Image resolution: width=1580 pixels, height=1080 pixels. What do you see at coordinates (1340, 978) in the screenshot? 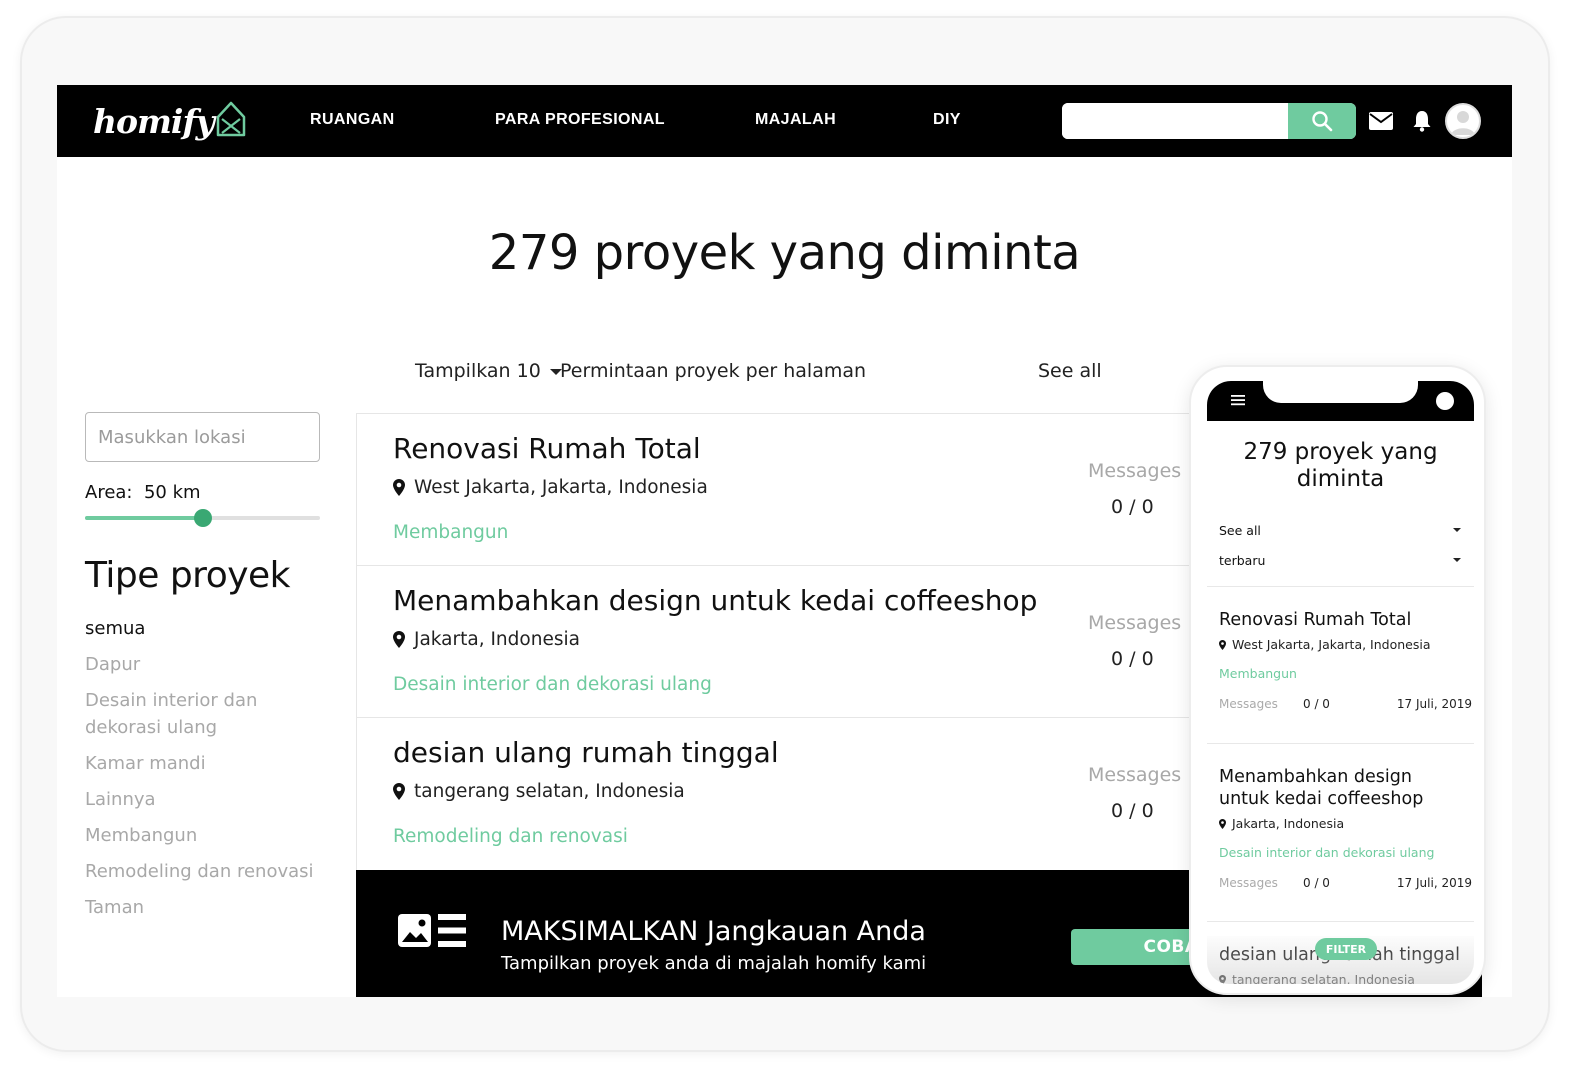
I see `phone-card-location: tangerang selatan, Indonesia` at bounding box center [1340, 978].